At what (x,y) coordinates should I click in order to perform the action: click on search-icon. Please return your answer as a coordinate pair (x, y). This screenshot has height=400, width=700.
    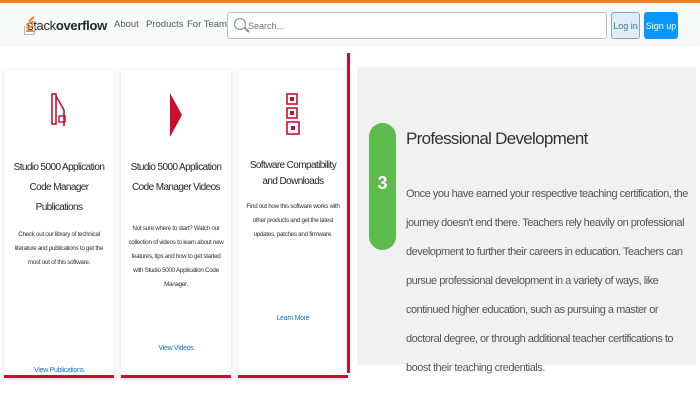
    Looking at the image, I should click on (240, 24).